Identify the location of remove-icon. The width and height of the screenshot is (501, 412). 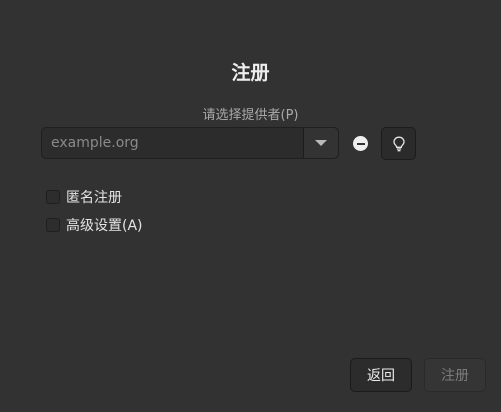
(360, 143).